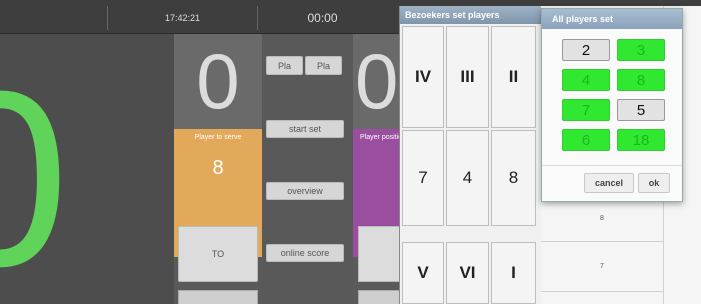 This screenshot has width=701, height=304. I want to click on table-row: 7, so click(602, 267).